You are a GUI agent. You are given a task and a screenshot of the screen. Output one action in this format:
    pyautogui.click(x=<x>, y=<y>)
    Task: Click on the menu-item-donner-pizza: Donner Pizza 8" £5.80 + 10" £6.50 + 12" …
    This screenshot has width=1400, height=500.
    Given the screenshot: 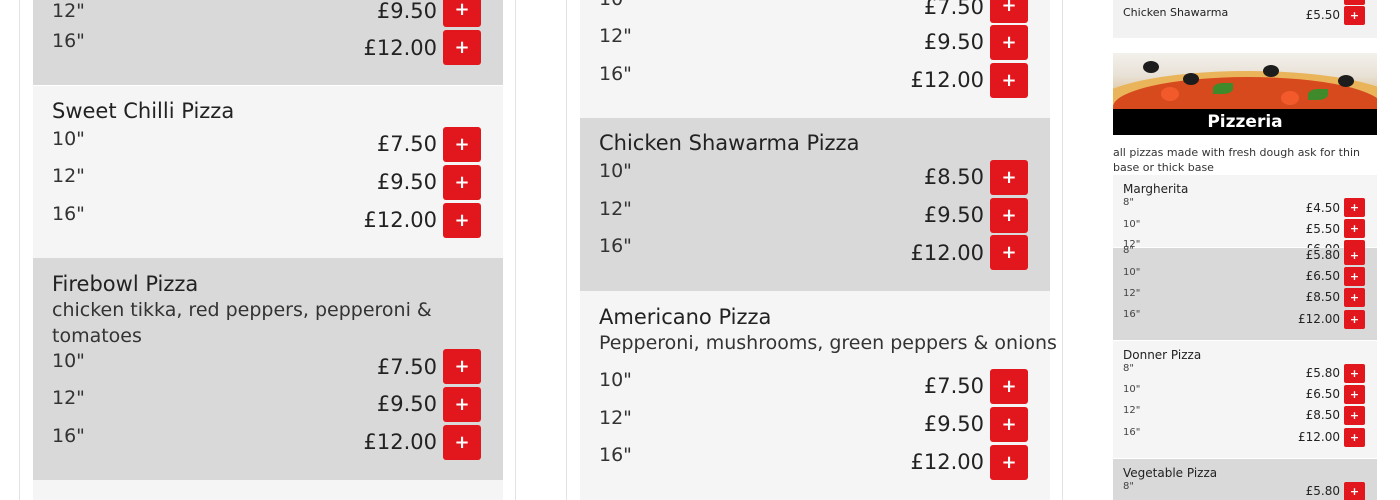 What is the action you would take?
    pyautogui.click(x=1245, y=399)
    